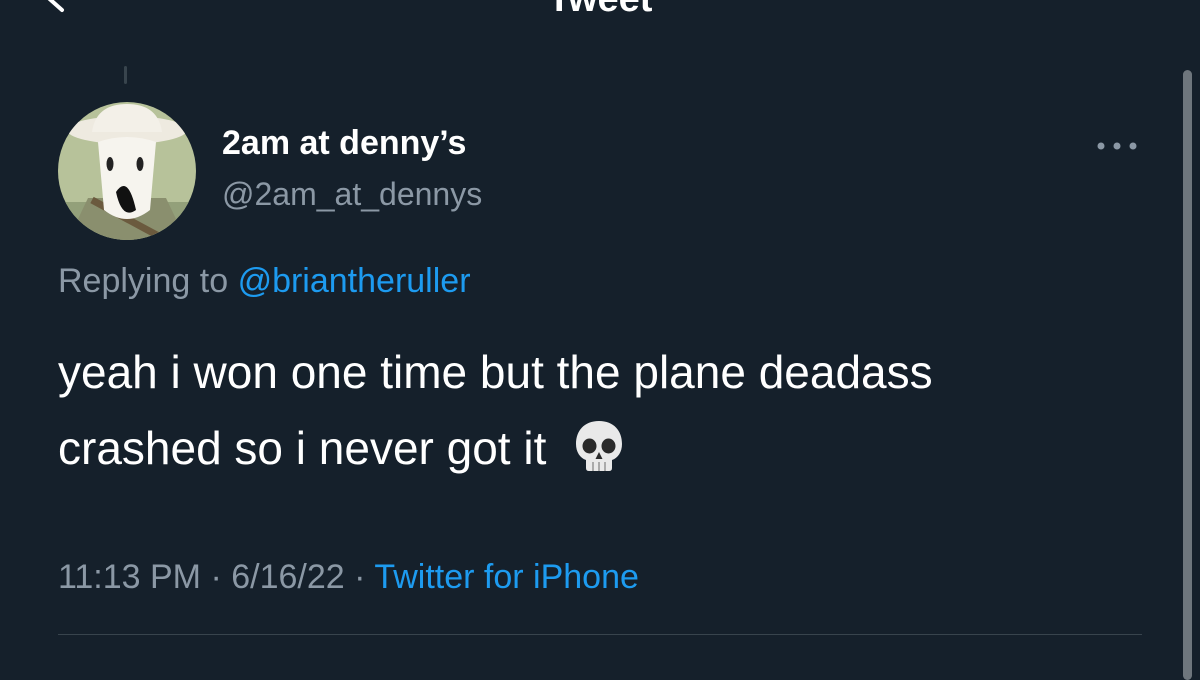 The height and width of the screenshot is (680, 1200). What do you see at coordinates (1187, 375) in the screenshot?
I see `scrollbar` at bounding box center [1187, 375].